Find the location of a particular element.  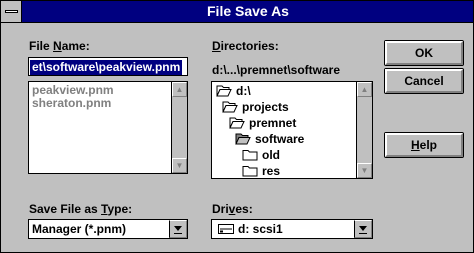

file-name-label: File Name: is located at coordinates (59, 46).